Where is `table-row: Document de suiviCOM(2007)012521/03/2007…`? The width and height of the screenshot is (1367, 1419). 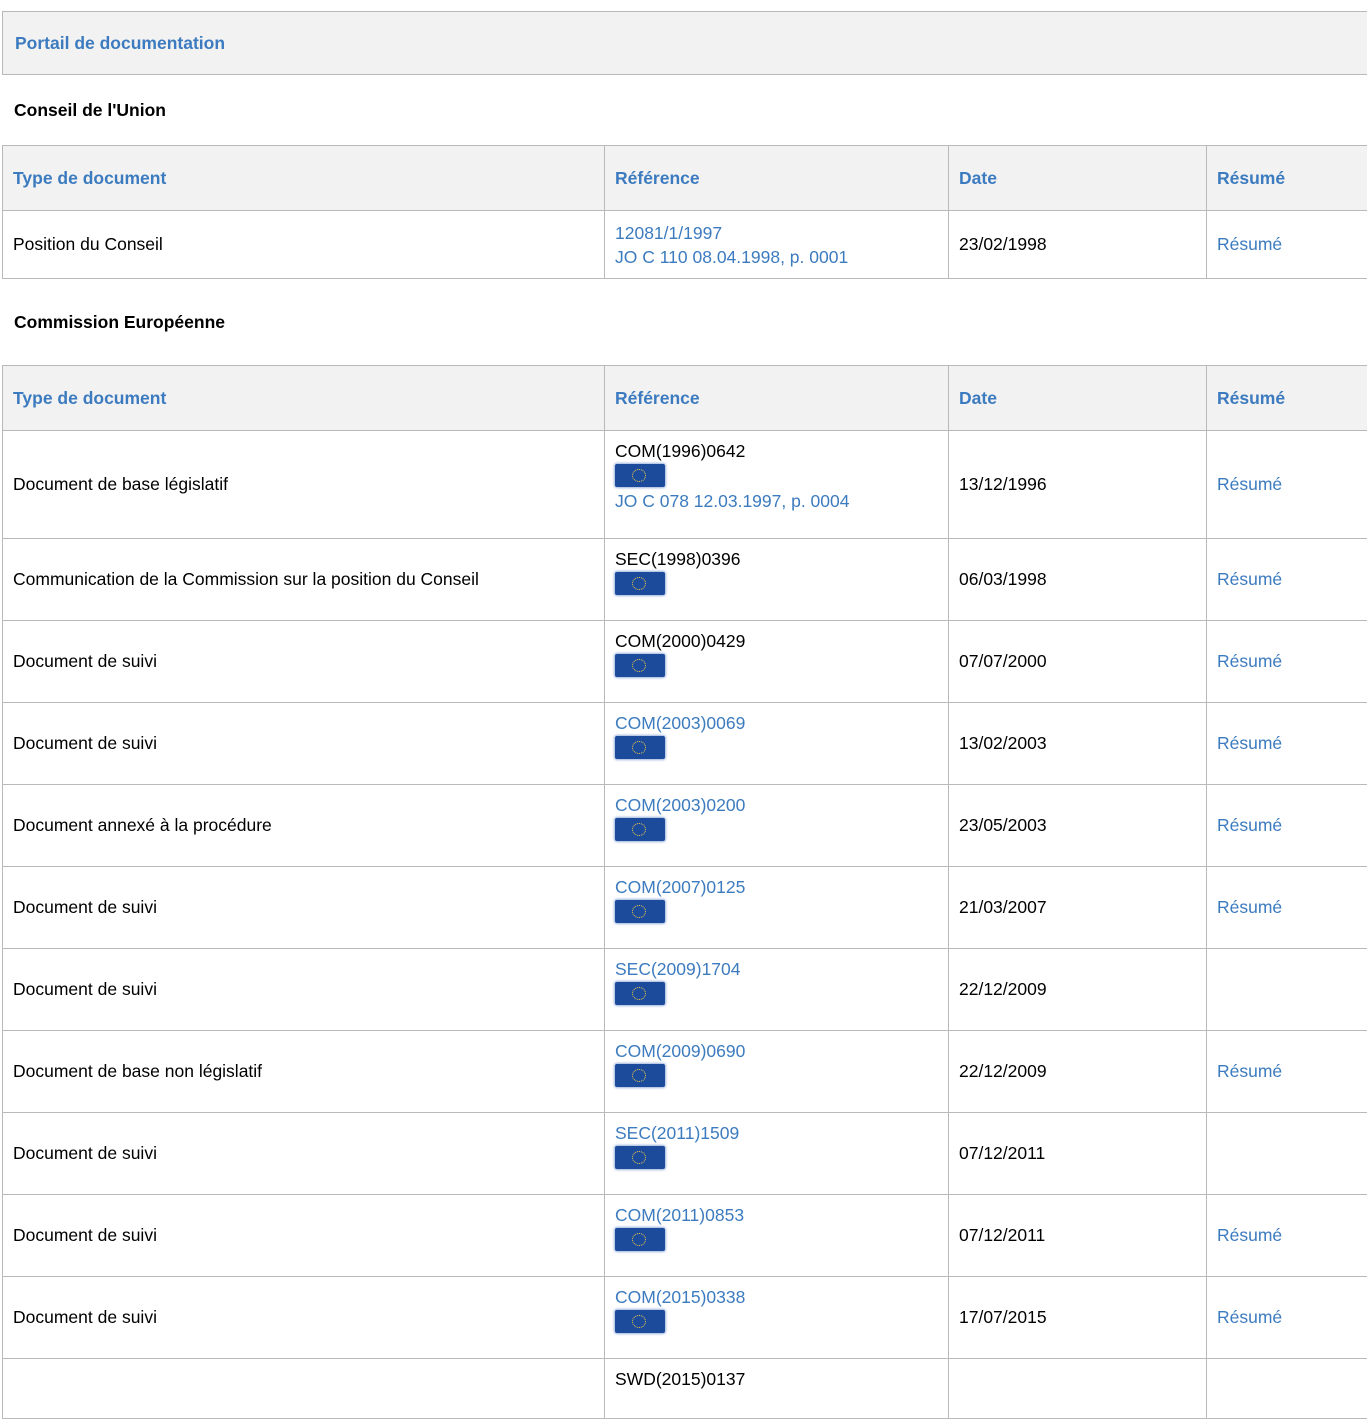
table-row: Document de suiviCOM(2007)012521/03/2007… is located at coordinates (685, 908).